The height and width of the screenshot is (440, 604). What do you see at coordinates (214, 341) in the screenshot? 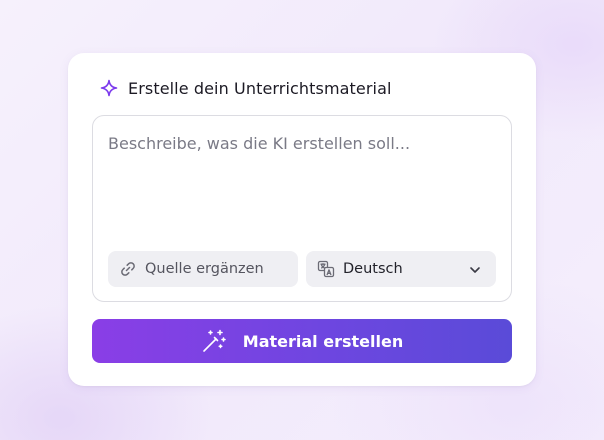
I see `magic-wand-icon` at bounding box center [214, 341].